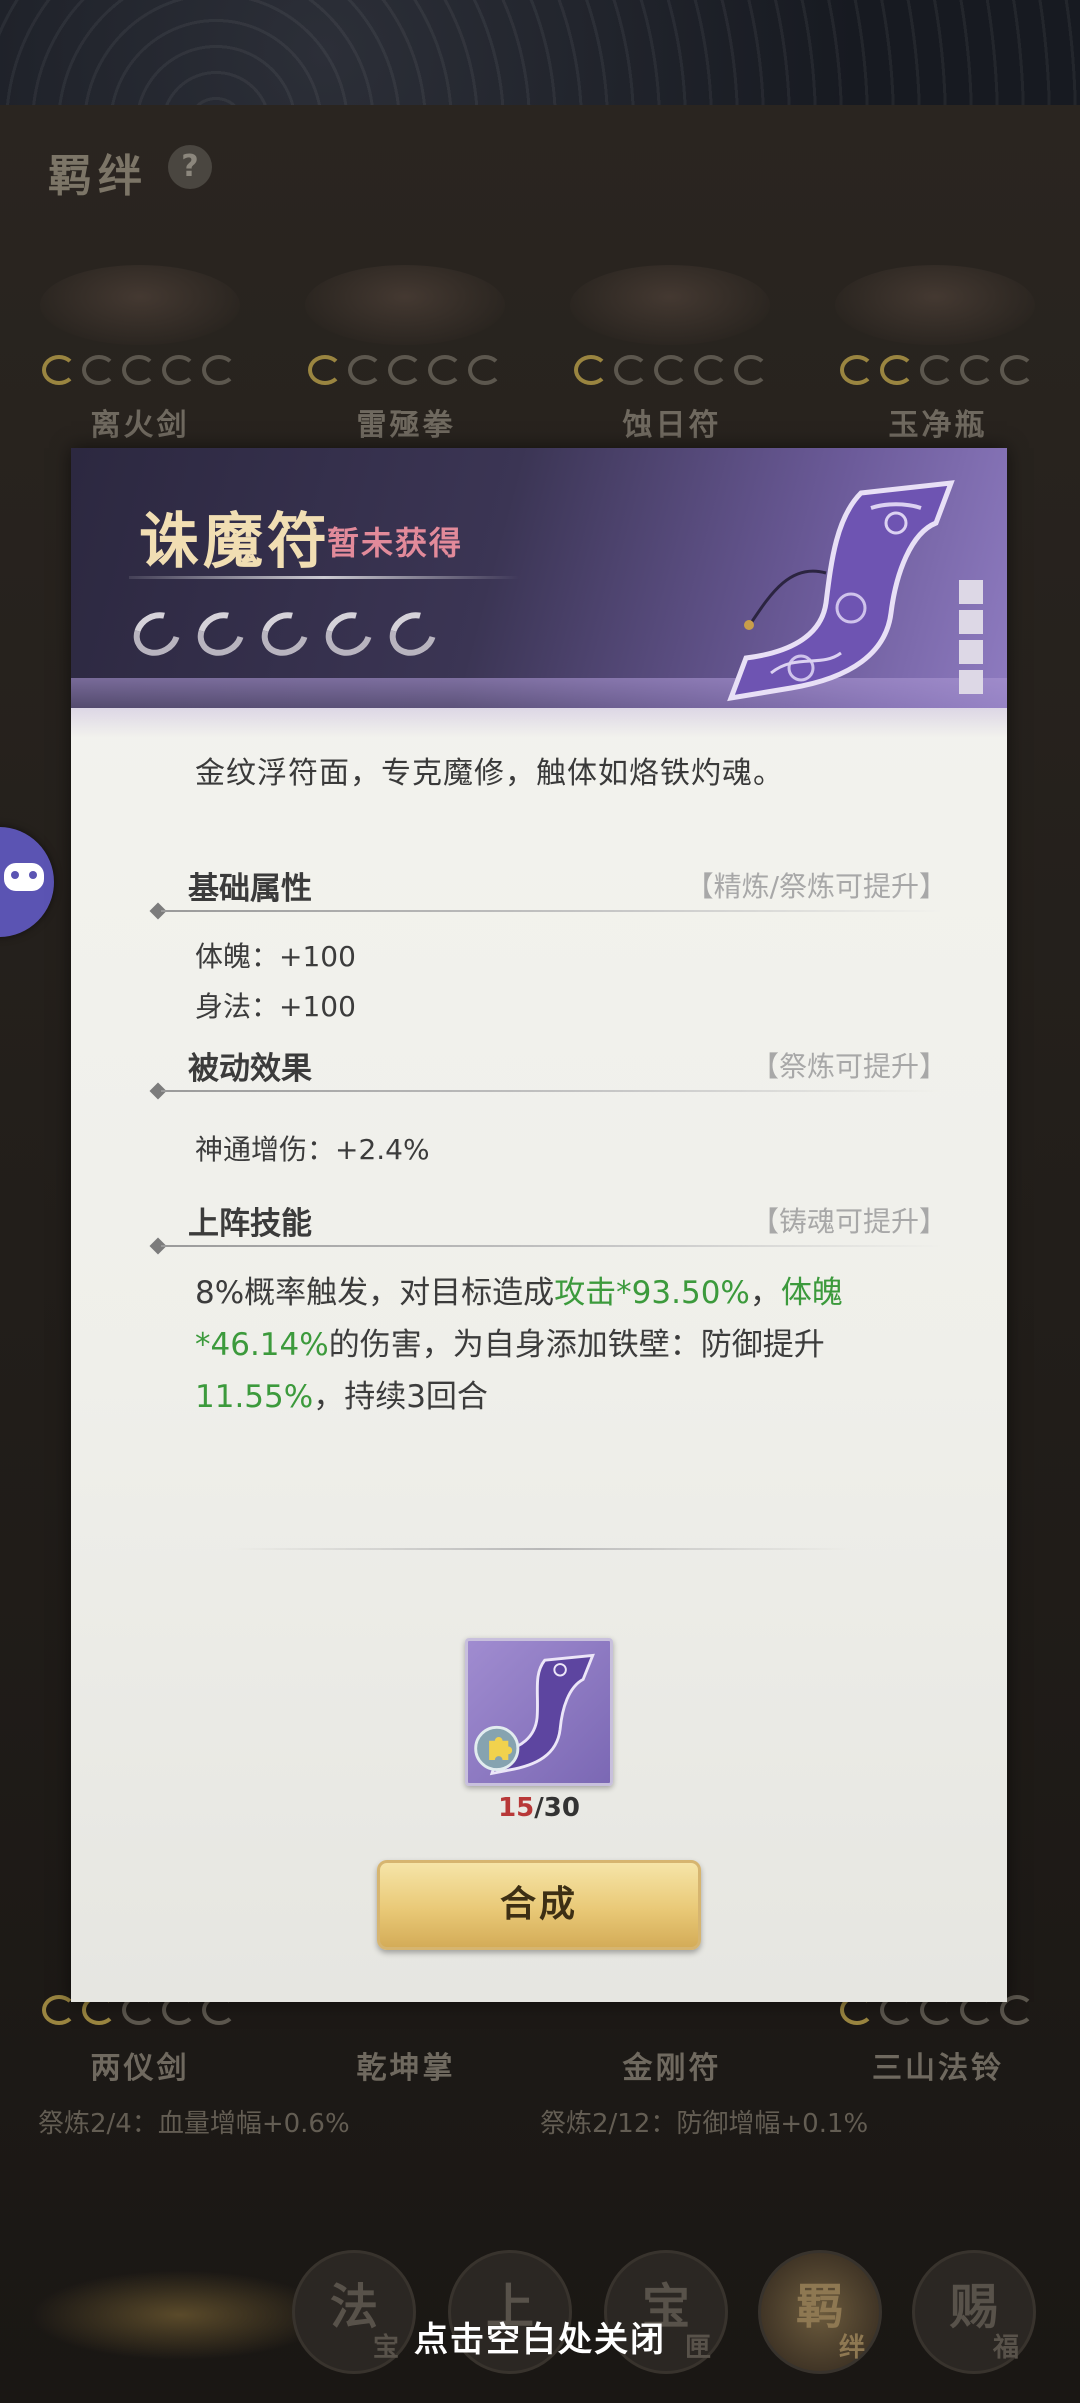 This screenshot has width=1080, height=2403. What do you see at coordinates (534, 1714) in the screenshot?
I see `talisman-fragment-icon` at bounding box center [534, 1714].